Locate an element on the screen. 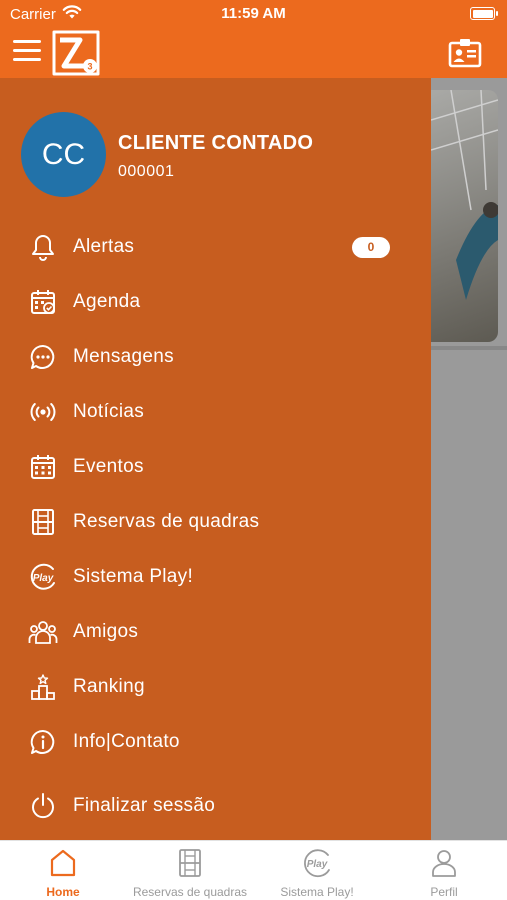 Image resolution: width=507 pixels, height=900 pixels. menu-item-finalizar-sessao: Finalizar sessão is located at coordinates (215, 806).